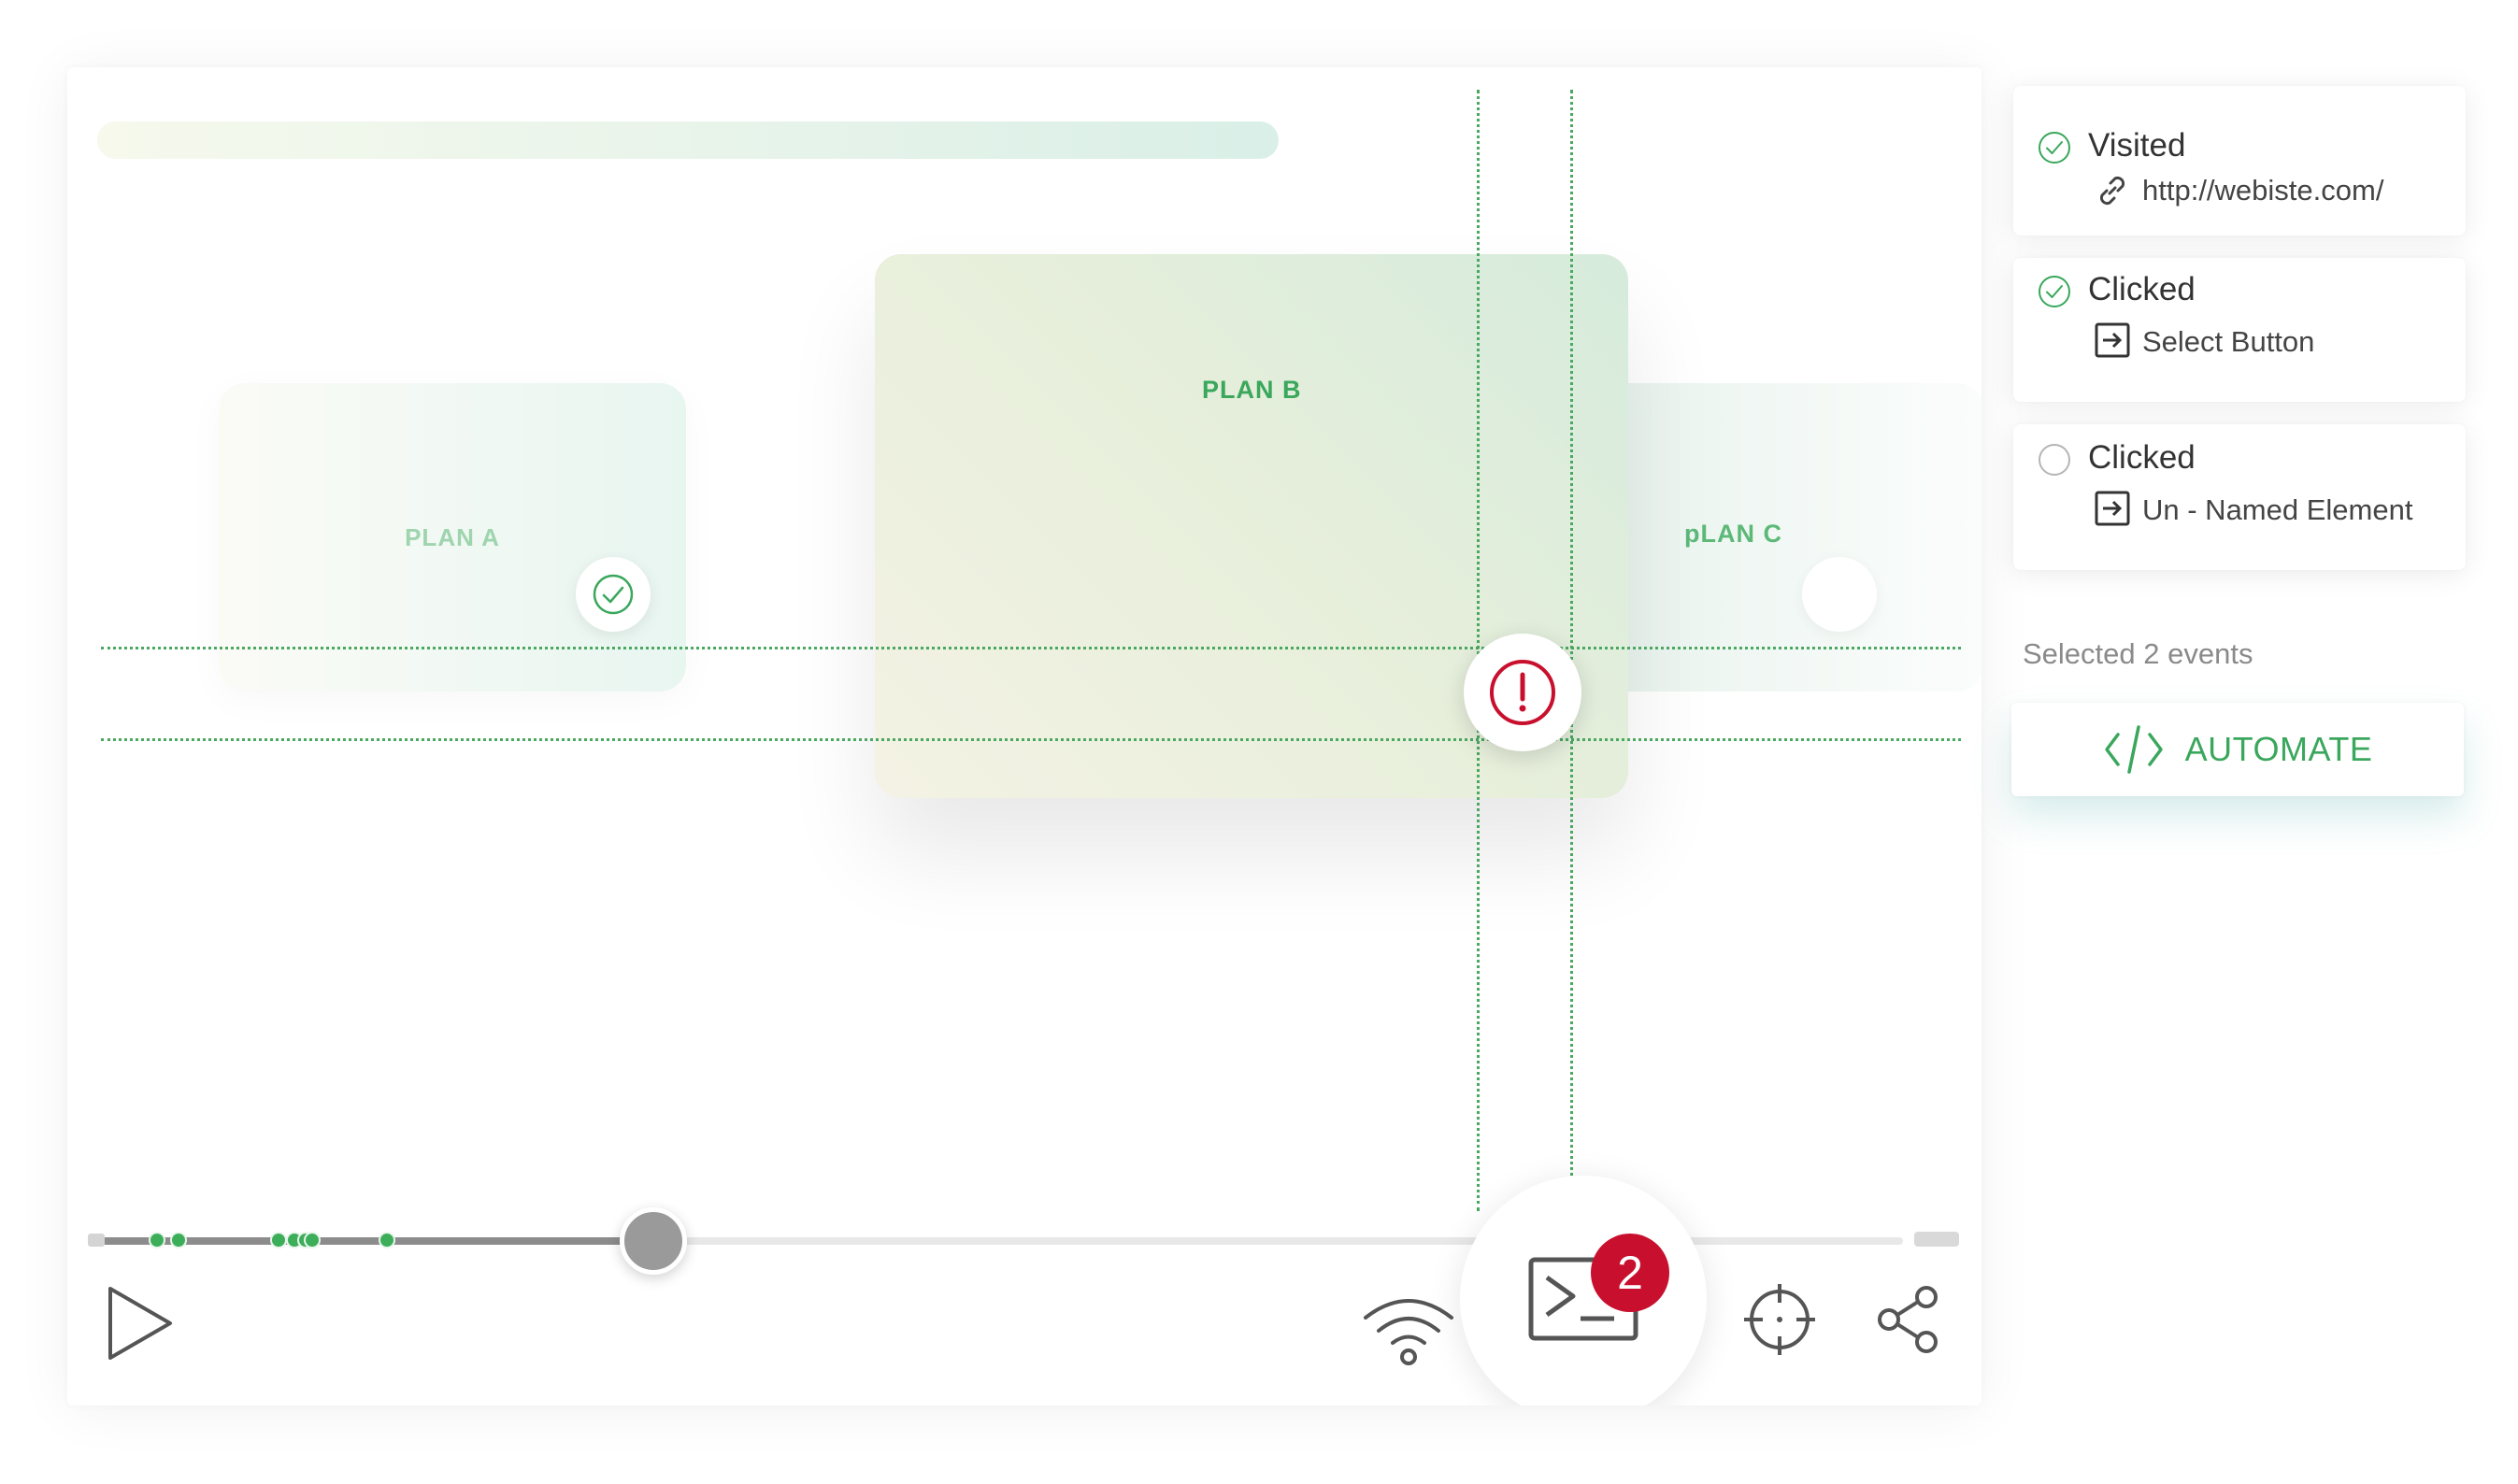 The width and height of the screenshot is (2518, 1484). I want to click on event-detail: http://webiste.com/, so click(2263, 190).